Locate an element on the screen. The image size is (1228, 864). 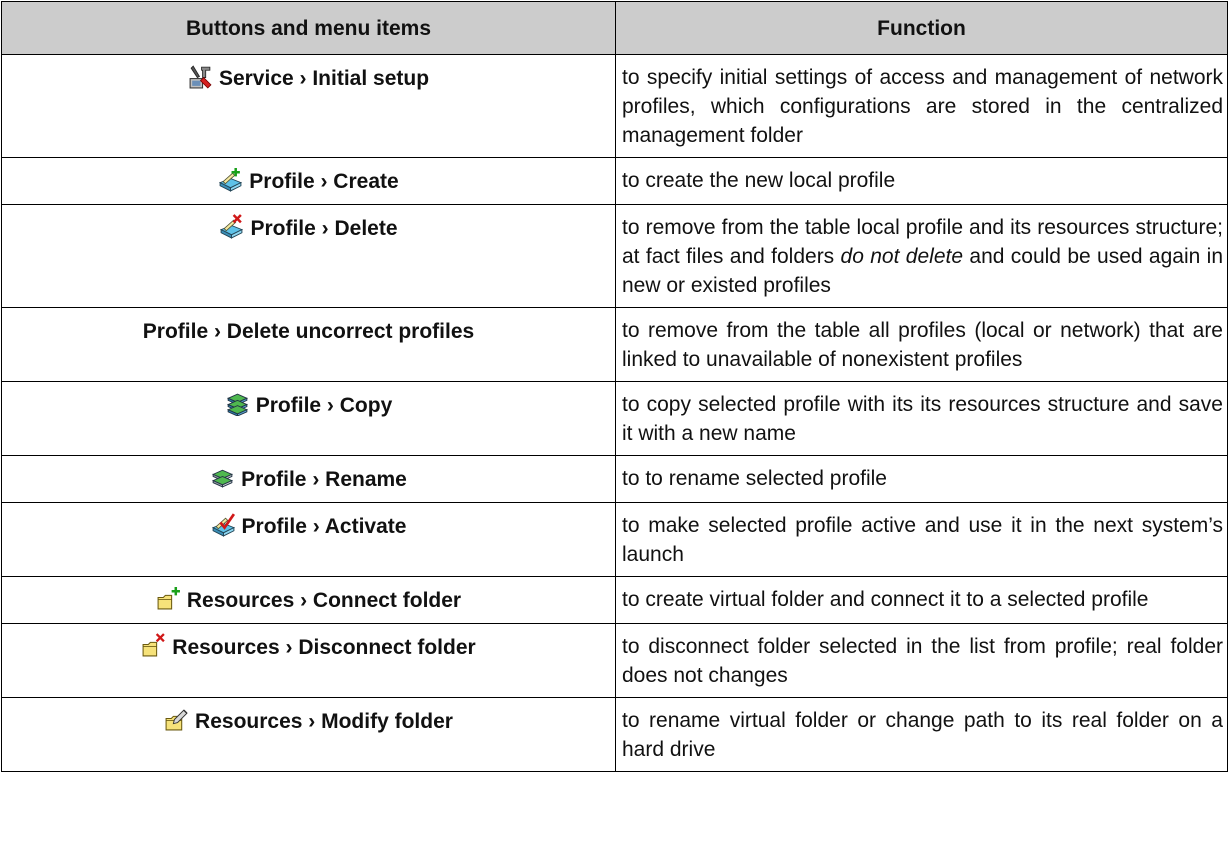
command-label: Profile › Activate is located at coordinates (324, 526).